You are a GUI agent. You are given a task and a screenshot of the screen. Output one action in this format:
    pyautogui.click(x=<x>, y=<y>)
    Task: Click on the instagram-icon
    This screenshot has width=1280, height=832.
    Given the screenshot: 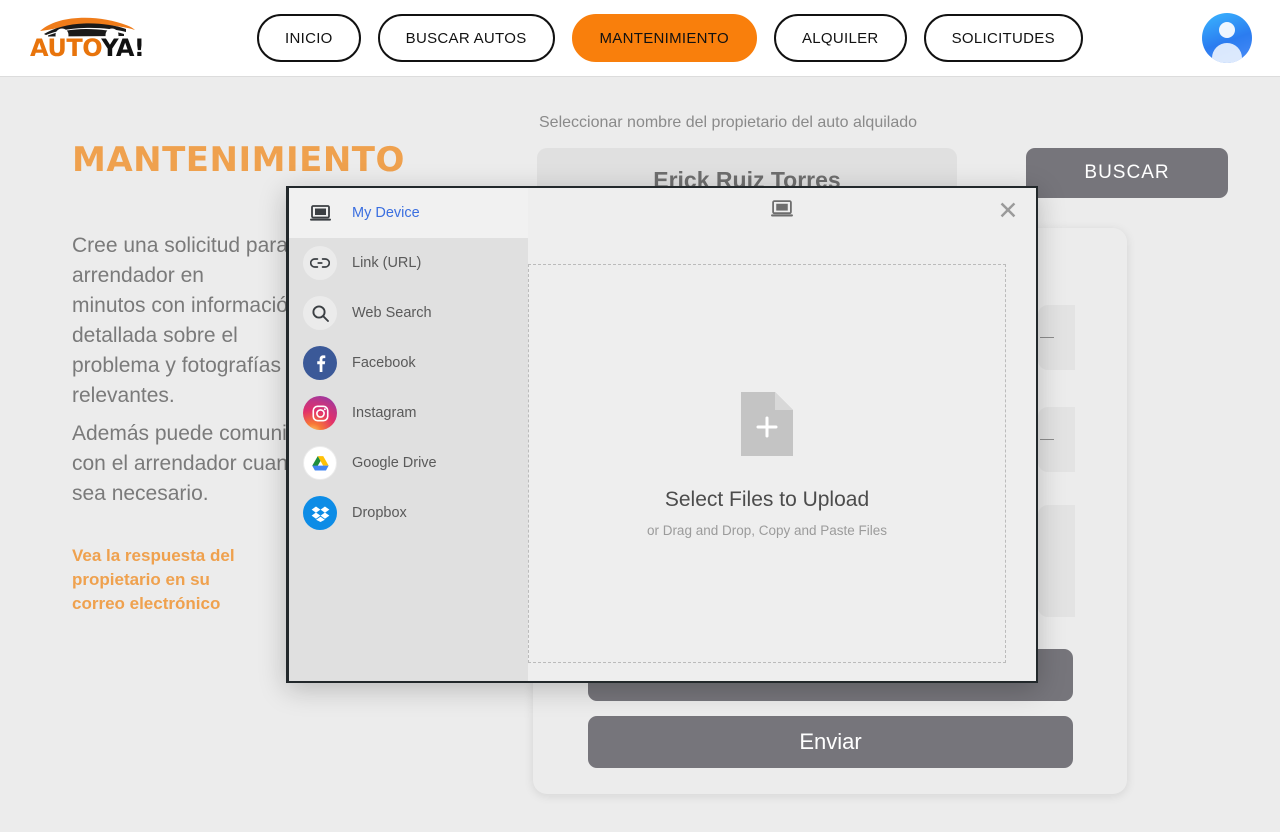 What is the action you would take?
    pyautogui.click(x=320, y=413)
    